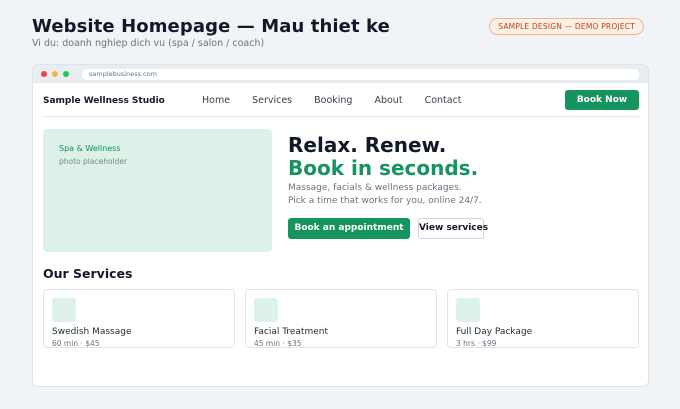 This screenshot has width=680, height=409. What do you see at coordinates (360, 74) in the screenshot?
I see `address-bar: samplebusiness.com` at bounding box center [360, 74].